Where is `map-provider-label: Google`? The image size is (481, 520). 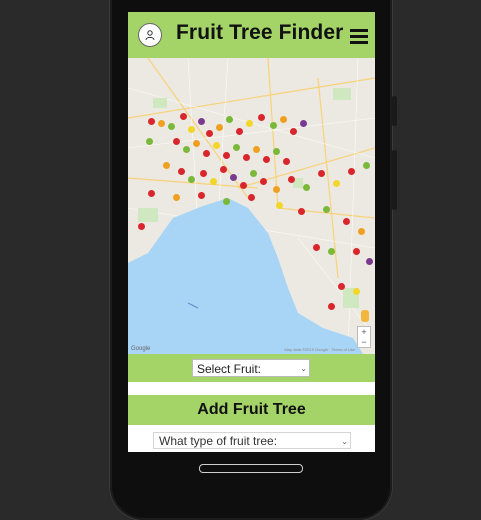
map-provider-label: Google is located at coordinates (141, 349).